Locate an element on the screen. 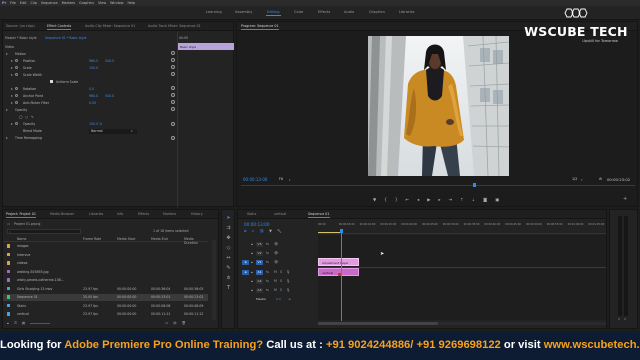 This screenshot has width=640, height=360. tab-effects: Effects is located at coordinates (143, 214).